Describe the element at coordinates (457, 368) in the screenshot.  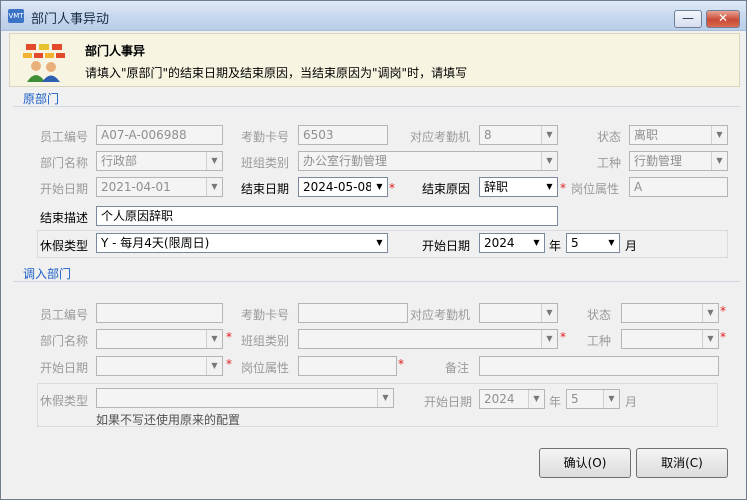
I see `t-remark-label: 备注` at that location.